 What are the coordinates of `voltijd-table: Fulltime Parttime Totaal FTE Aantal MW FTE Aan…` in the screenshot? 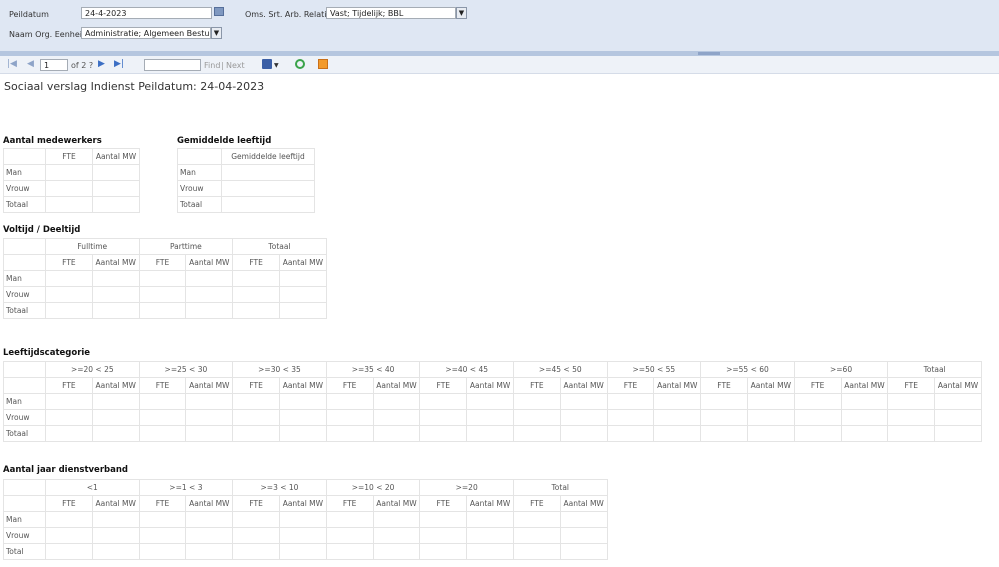 It's located at (165, 278).